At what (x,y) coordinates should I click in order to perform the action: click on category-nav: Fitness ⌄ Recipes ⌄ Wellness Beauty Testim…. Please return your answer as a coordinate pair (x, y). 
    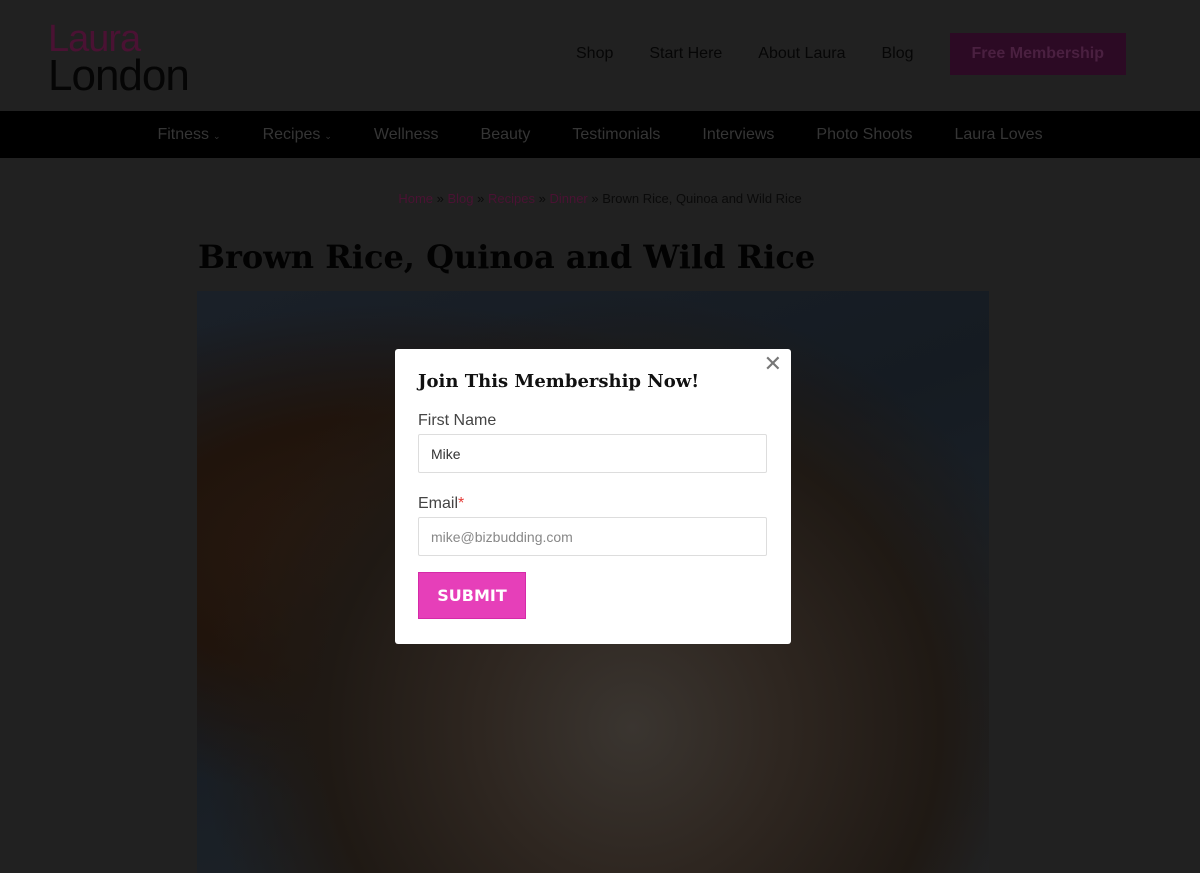
    Looking at the image, I should click on (600, 134).